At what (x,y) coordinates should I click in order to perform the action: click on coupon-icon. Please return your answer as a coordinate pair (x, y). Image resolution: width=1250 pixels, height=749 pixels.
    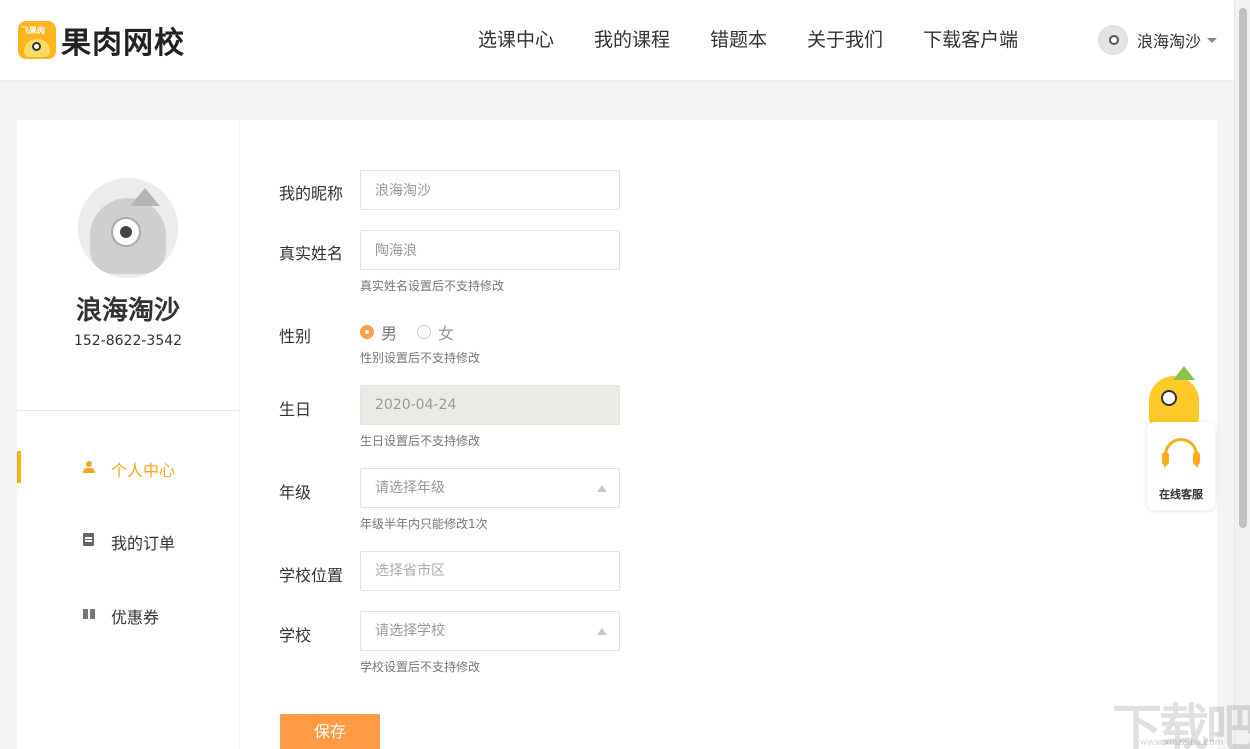
    Looking at the image, I should click on (89, 614).